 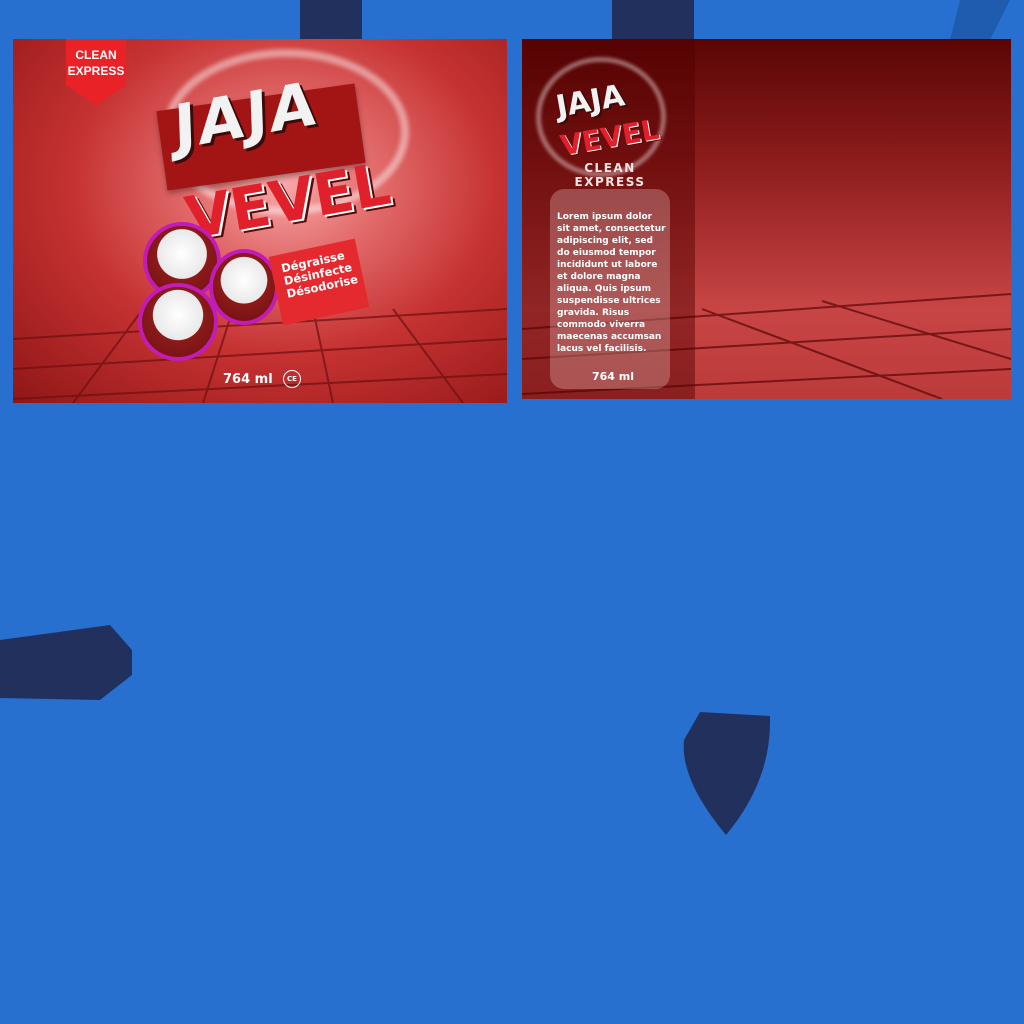 I want to click on back-volume-label: 764 ml, so click(x=613, y=376).